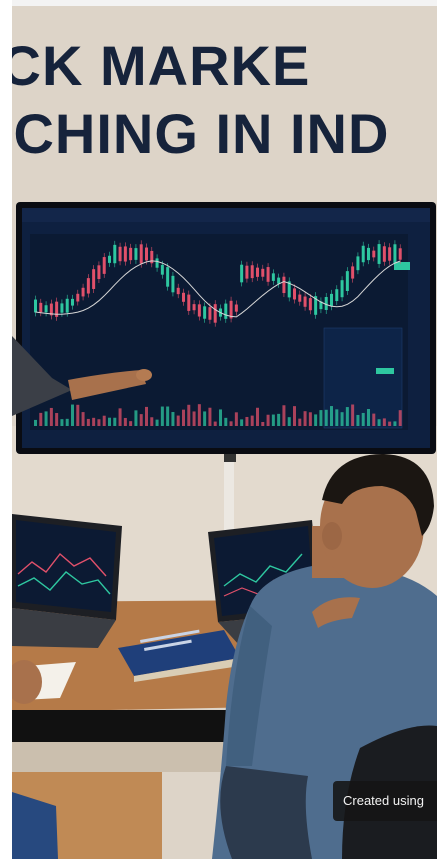 This screenshot has width=437, height=859. What do you see at coordinates (6, 429) in the screenshot?
I see `left-margin` at bounding box center [6, 429].